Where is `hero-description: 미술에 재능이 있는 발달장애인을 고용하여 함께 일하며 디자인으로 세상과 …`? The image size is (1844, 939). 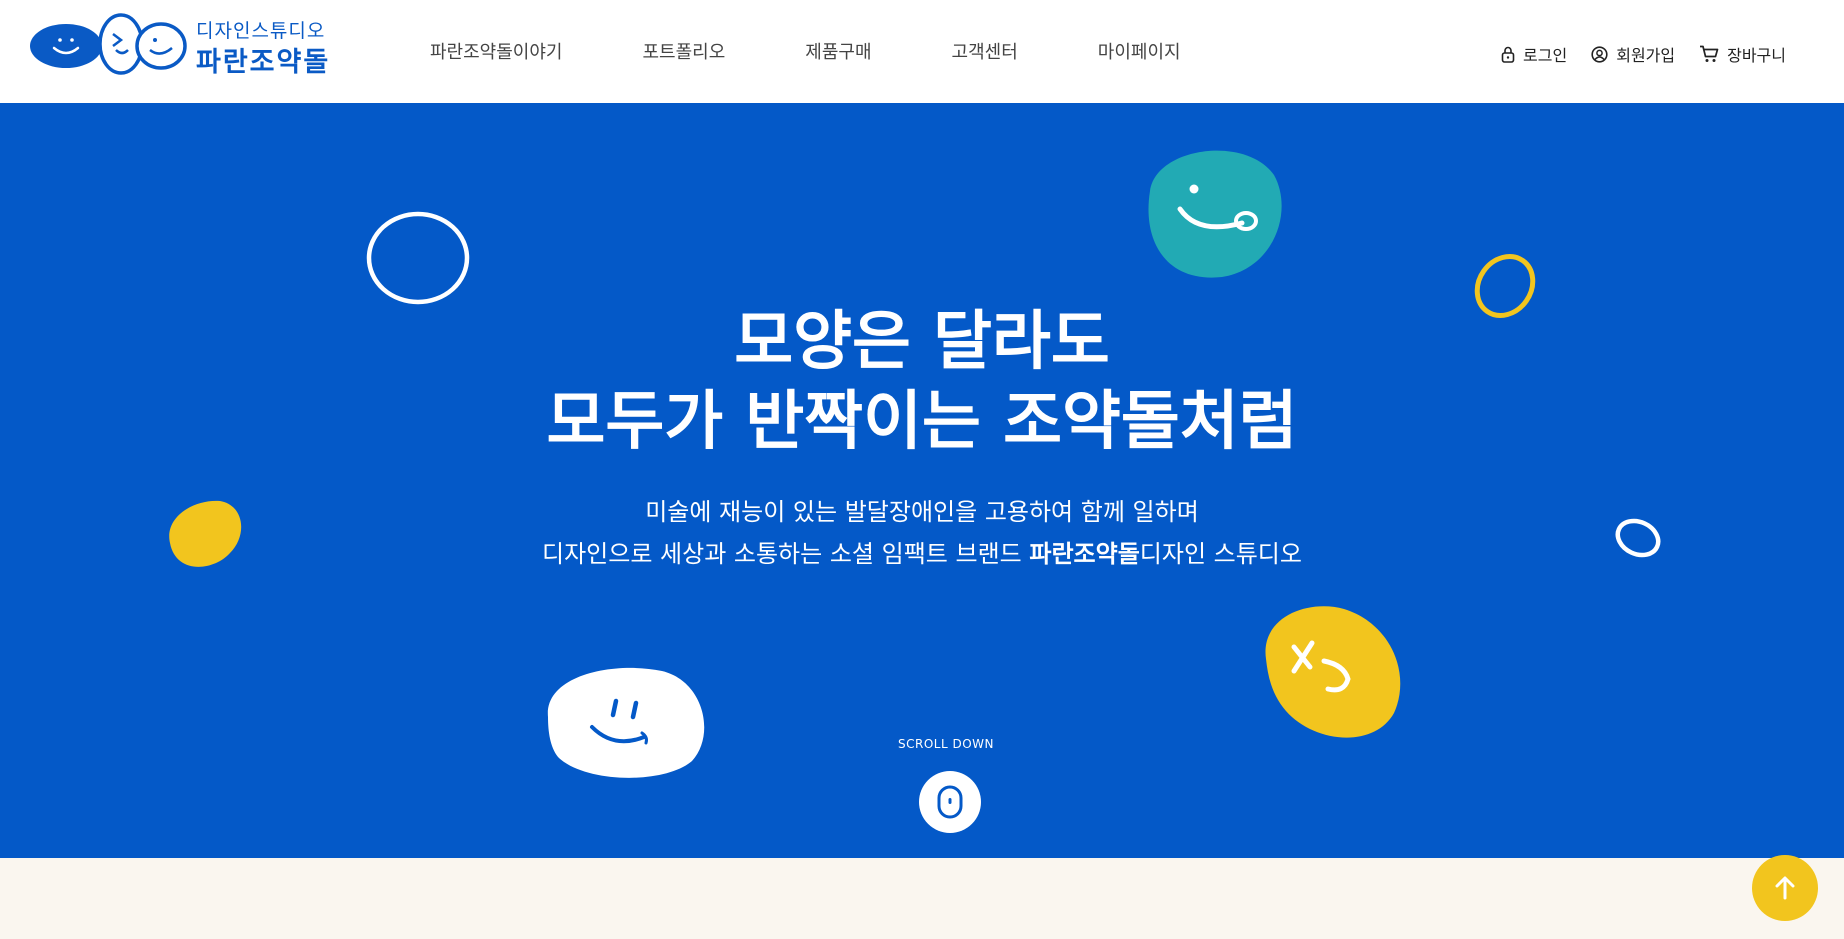 hero-description: 미술에 재능이 있는 발달장애인을 고용하여 함께 일하며 디자인으로 세상과 … is located at coordinates (922, 533).